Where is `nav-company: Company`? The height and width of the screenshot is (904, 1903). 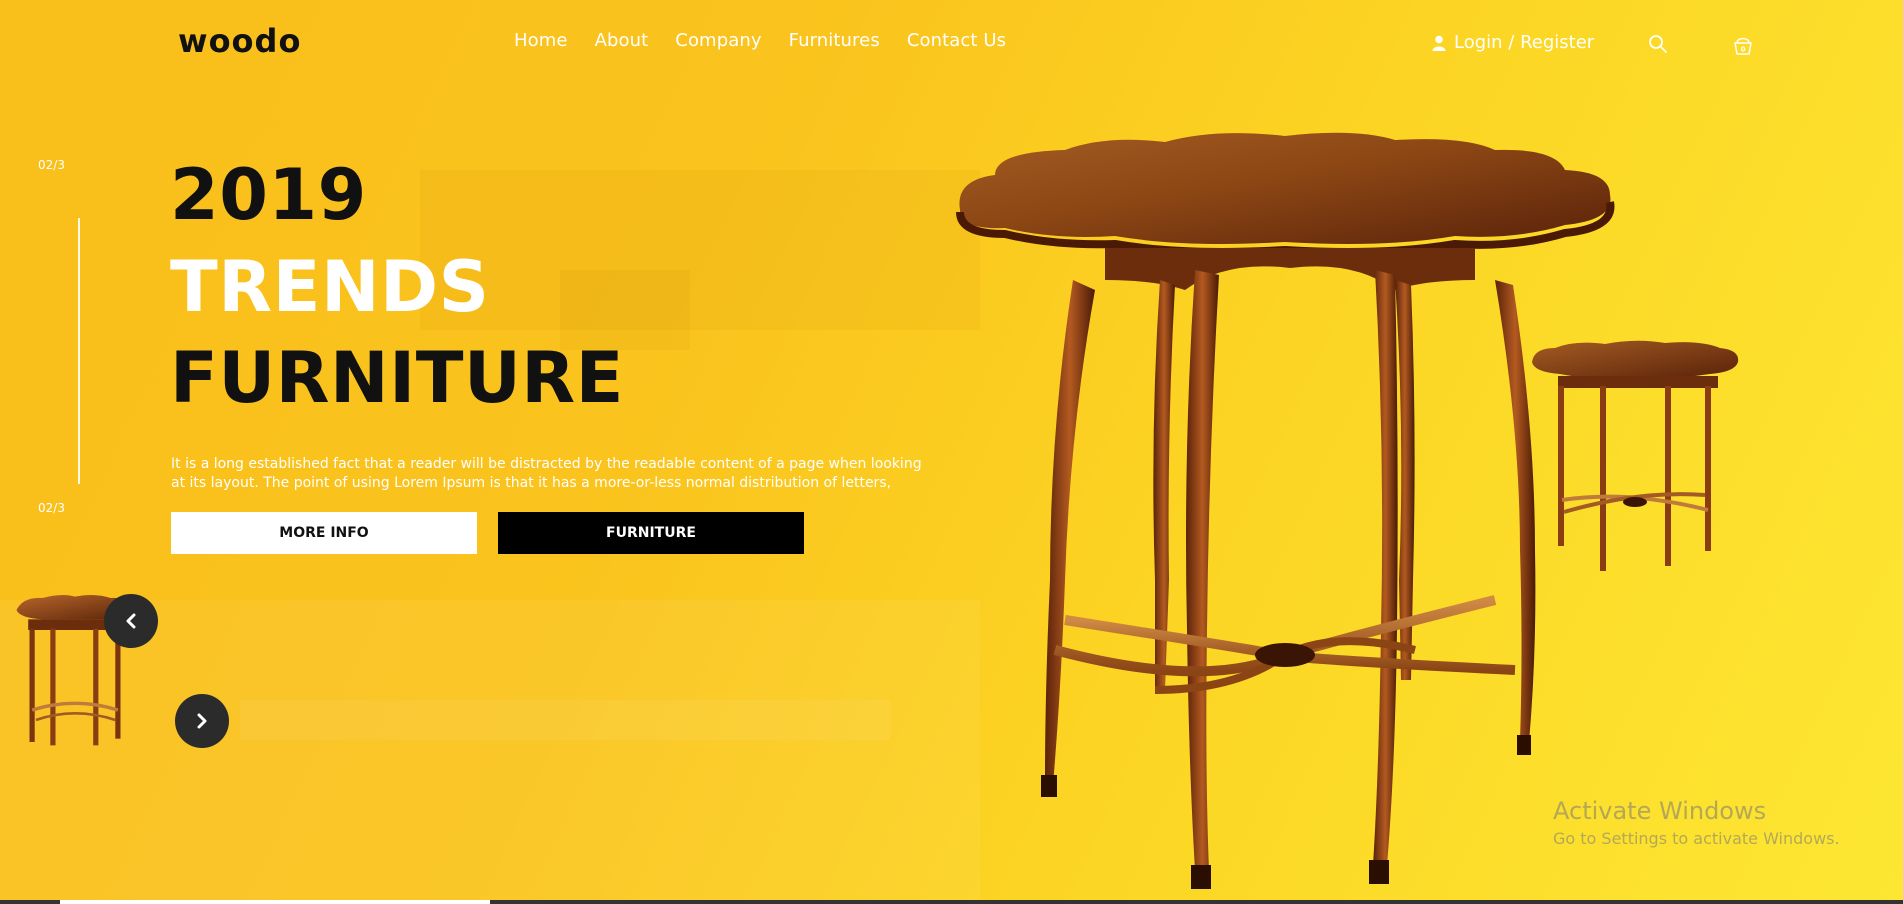 nav-company: Company is located at coordinates (718, 40).